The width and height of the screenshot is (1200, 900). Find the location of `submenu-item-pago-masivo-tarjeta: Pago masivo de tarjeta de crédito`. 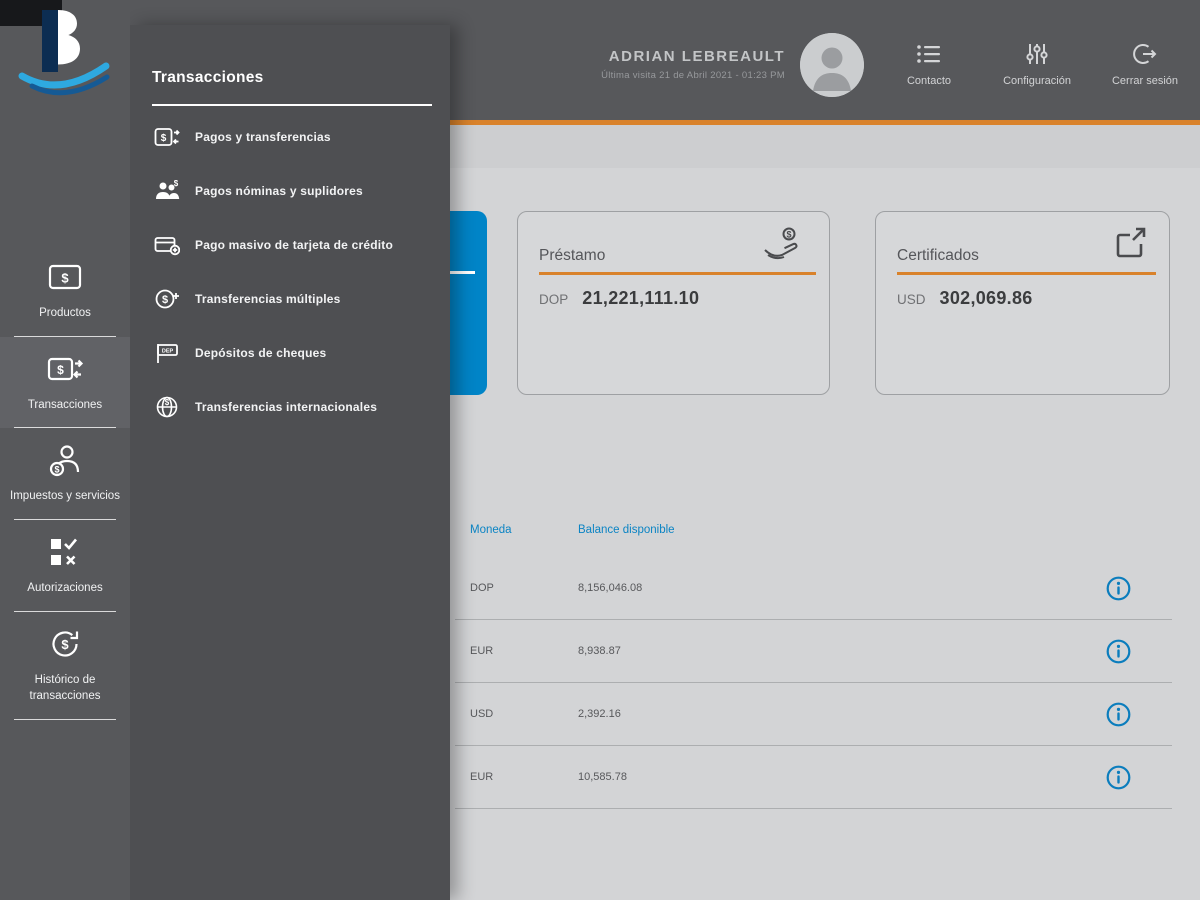

submenu-item-pago-masivo-tarjeta: Pago masivo de tarjeta de crédito is located at coordinates (290, 245).